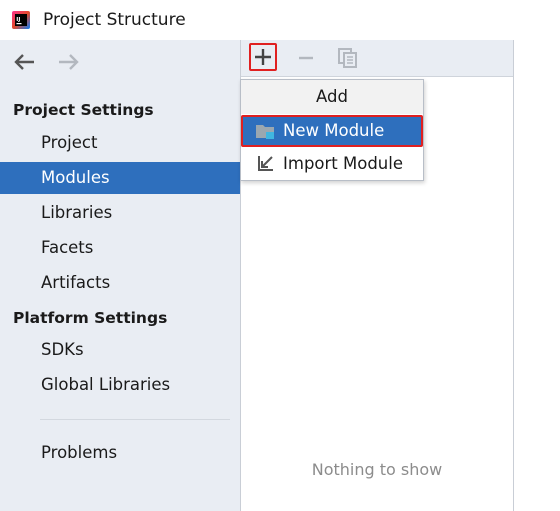 Image resolution: width=560 pixels, height=511 pixels. I want to click on sidebar-item-project: Project, so click(120, 143).